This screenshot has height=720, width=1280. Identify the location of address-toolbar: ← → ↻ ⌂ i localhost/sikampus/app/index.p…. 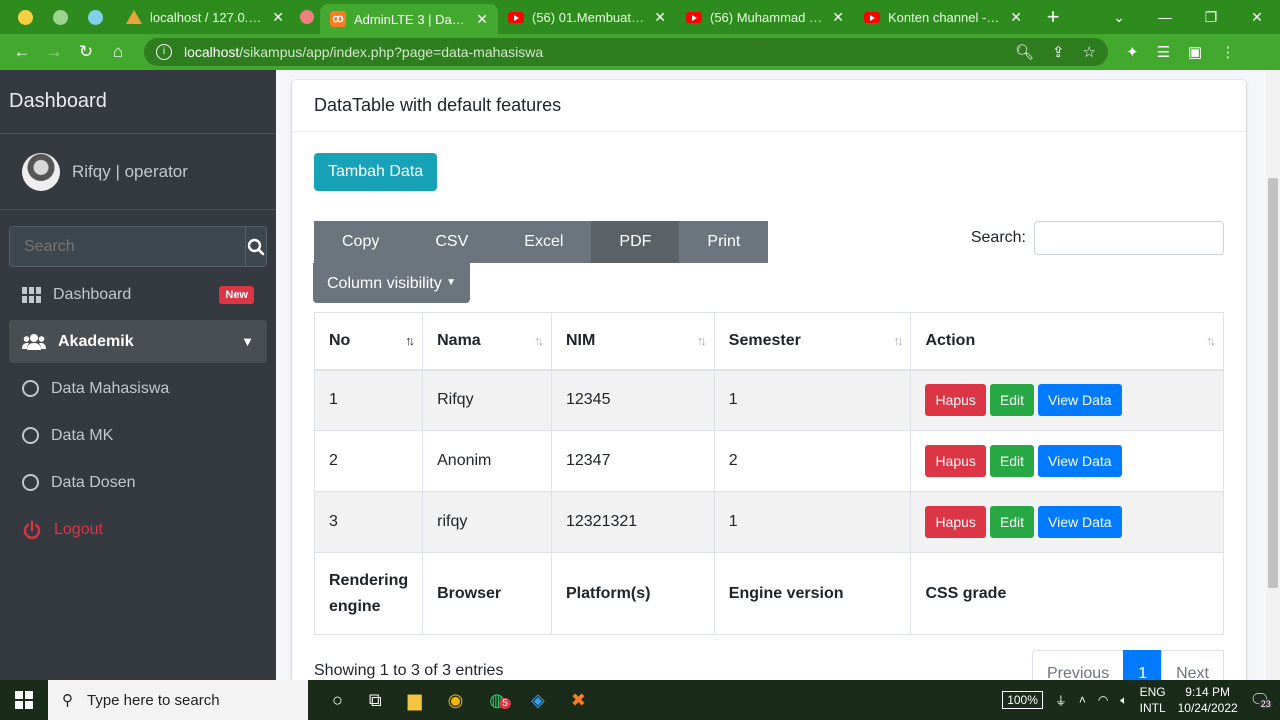
(640, 52).